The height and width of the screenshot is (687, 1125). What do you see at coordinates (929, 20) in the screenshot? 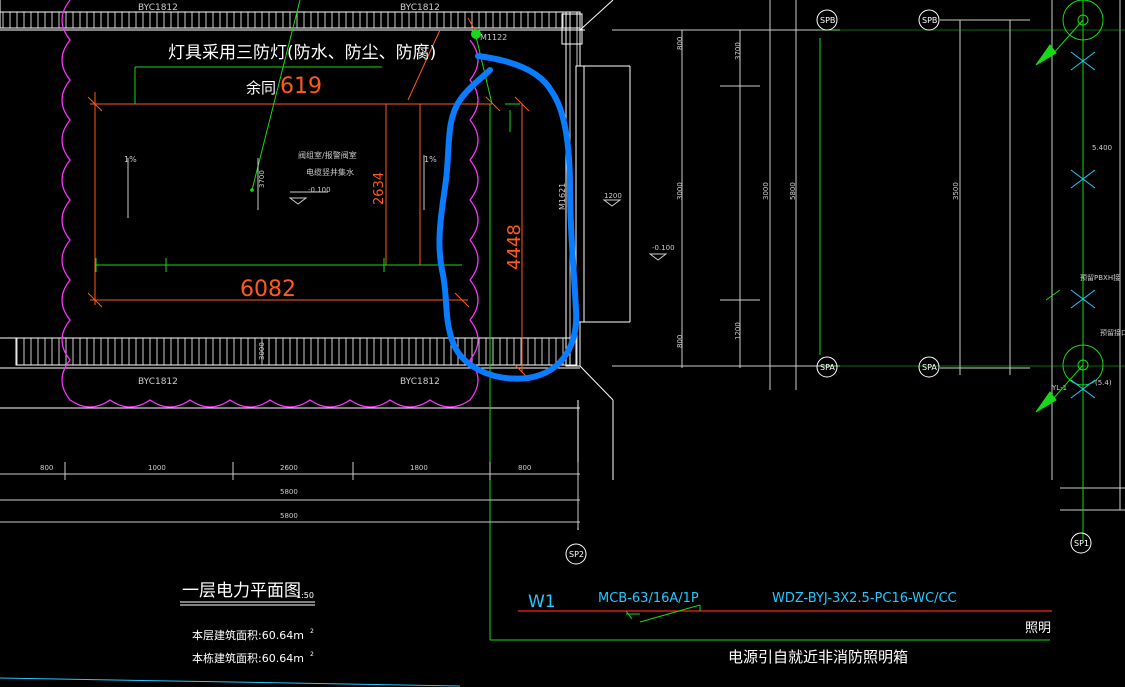
I see `axis-label-spb-far: SPB` at bounding box center [929, 20].